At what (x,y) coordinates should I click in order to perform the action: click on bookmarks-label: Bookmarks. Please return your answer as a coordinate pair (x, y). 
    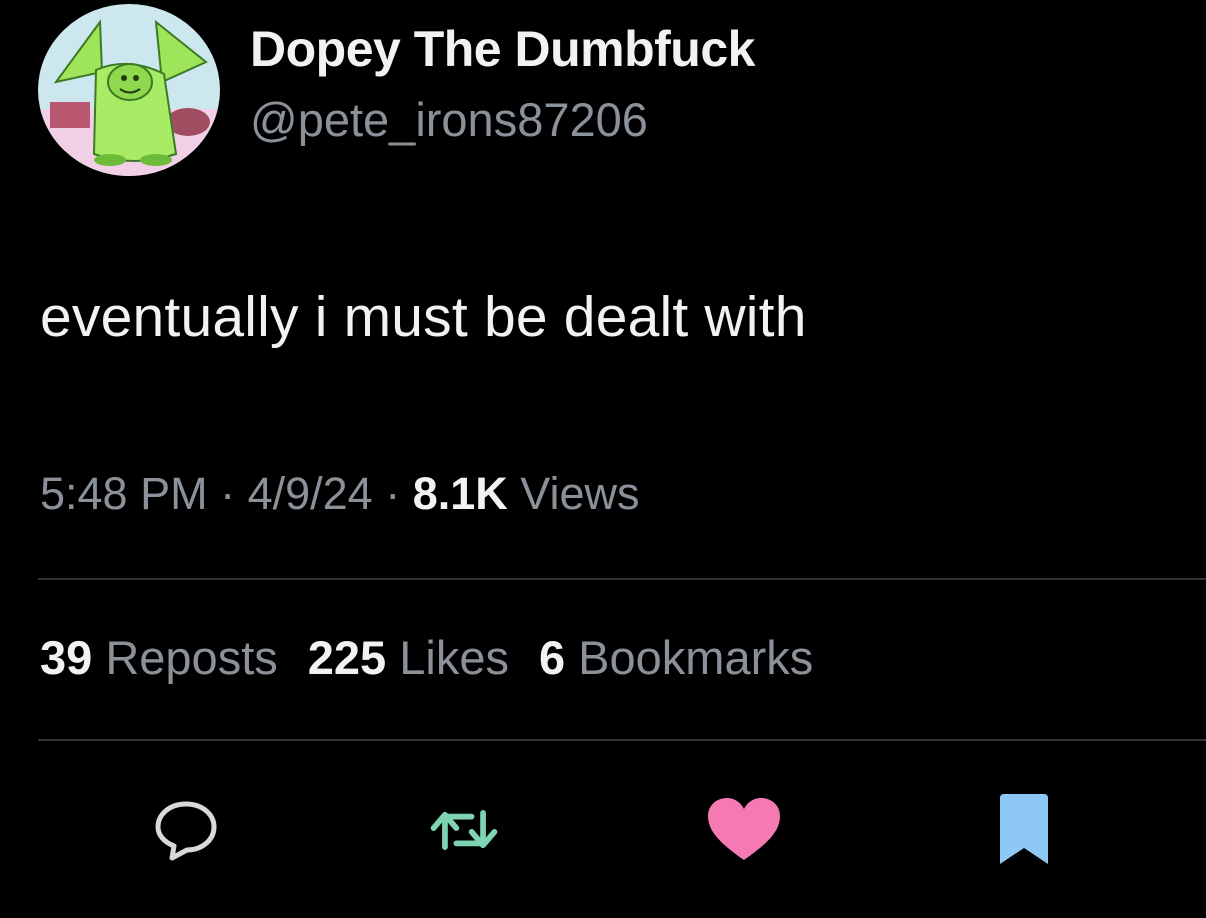
    Looking at the image, I should click on (689, 657).